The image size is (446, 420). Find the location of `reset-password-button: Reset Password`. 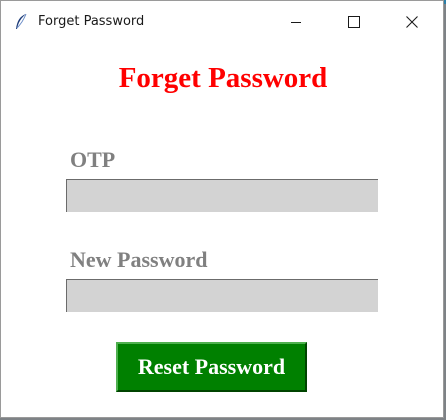

reset-password-button: Reset Password is located at coordinates (211, 367).